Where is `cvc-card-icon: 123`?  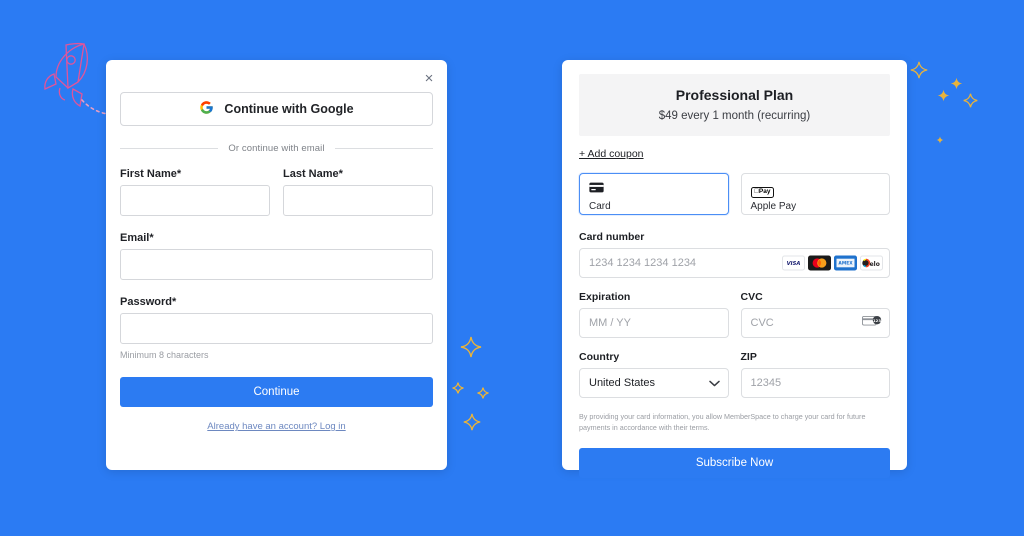 cvc-card-icon: 123 is located at coordinates (872, 323).